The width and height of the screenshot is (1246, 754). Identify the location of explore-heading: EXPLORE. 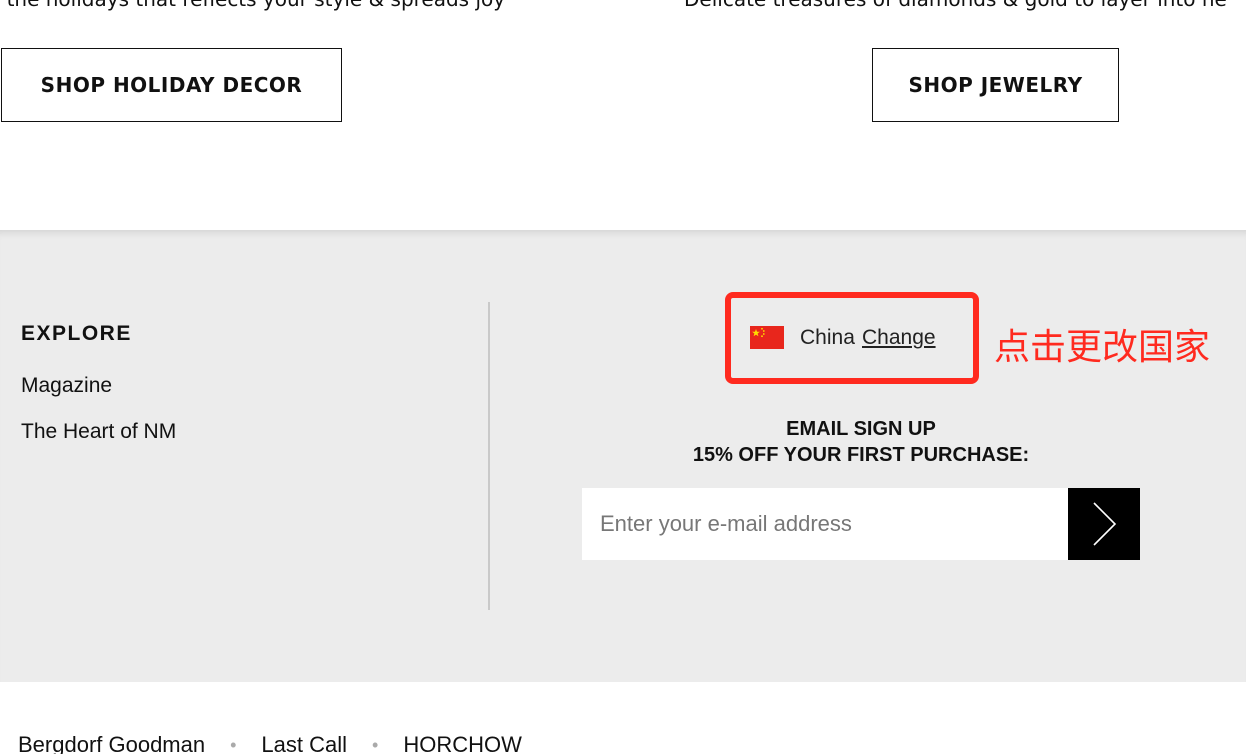
(76, 333).